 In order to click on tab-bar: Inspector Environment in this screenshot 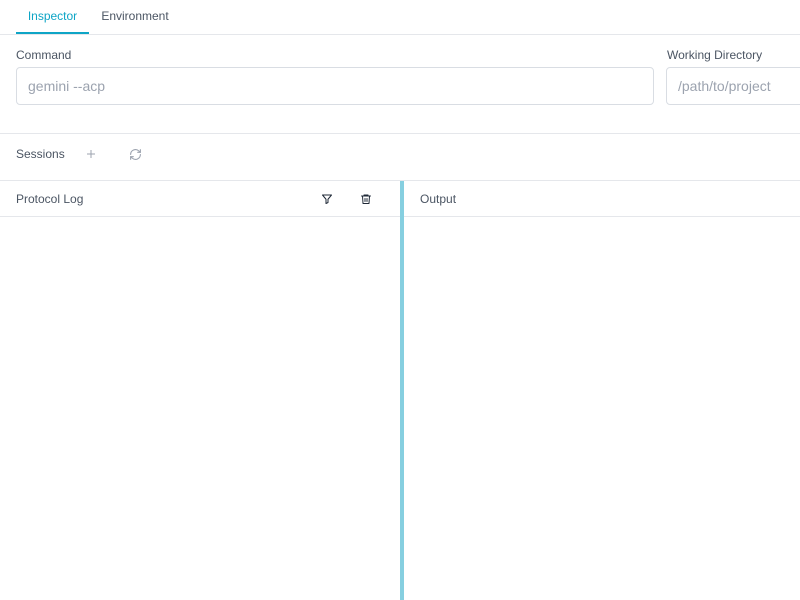, I will do `click(400, 17)`.